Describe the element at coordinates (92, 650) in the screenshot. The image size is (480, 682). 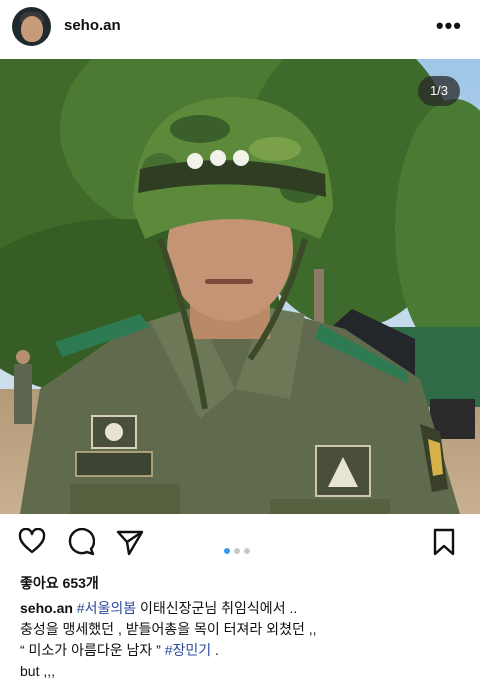
I see `caption-text: “ 미소가 아름다운 남자 ”` at that location.